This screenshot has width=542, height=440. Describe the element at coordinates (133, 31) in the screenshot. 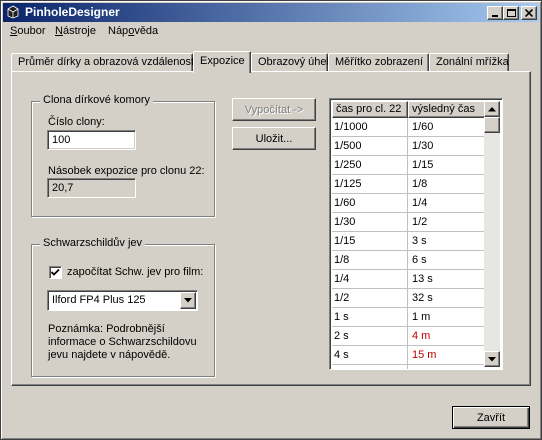

I see `menu-napoveda: Nápověda` at that location.